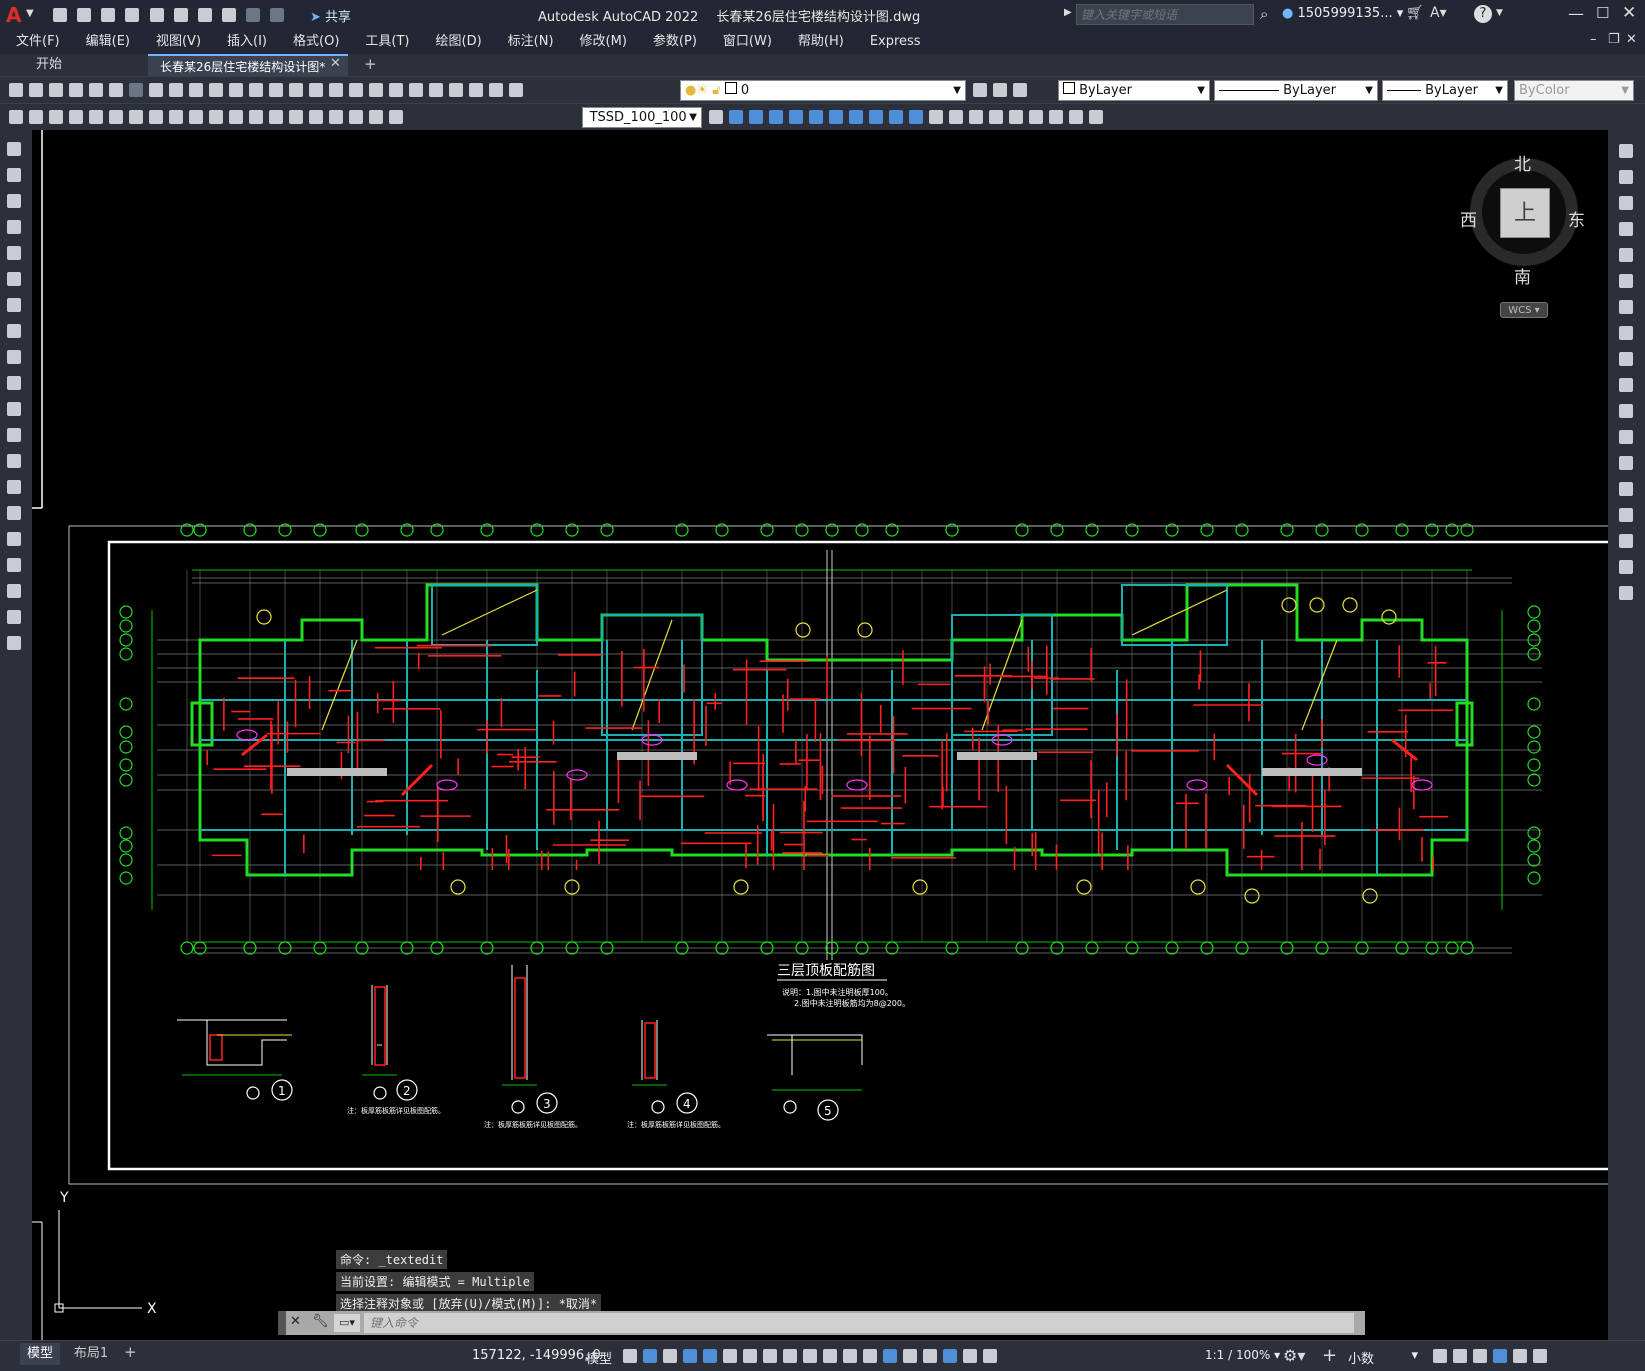  I want to click on pan-icon, so click(296, 90).